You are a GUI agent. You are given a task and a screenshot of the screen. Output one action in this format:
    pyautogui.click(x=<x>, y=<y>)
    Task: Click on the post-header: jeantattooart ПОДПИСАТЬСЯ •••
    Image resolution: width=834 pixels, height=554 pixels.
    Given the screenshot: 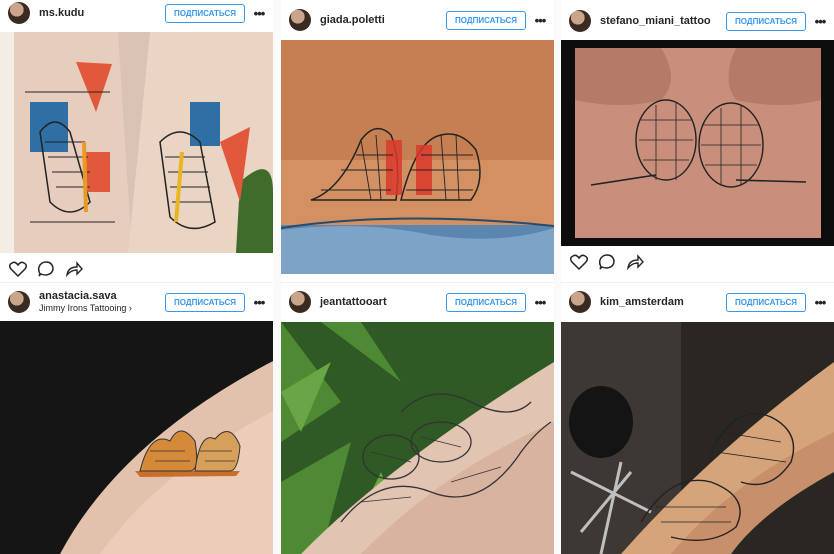 What is the action you would take?
    pyautogui.click(x=417, y=302)
    